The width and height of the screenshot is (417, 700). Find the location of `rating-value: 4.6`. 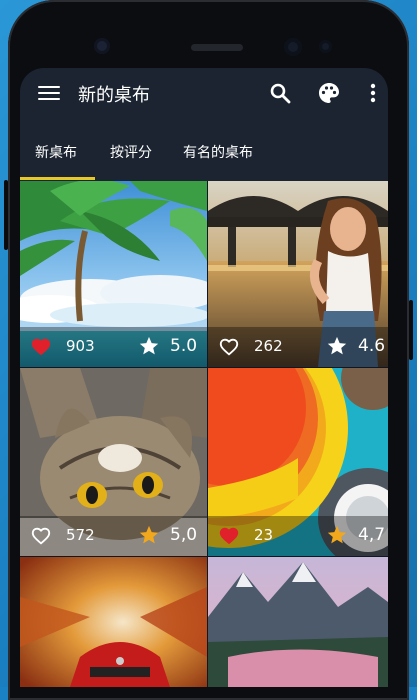

rating-value: 4.6 is located at coordinates (372, 346).